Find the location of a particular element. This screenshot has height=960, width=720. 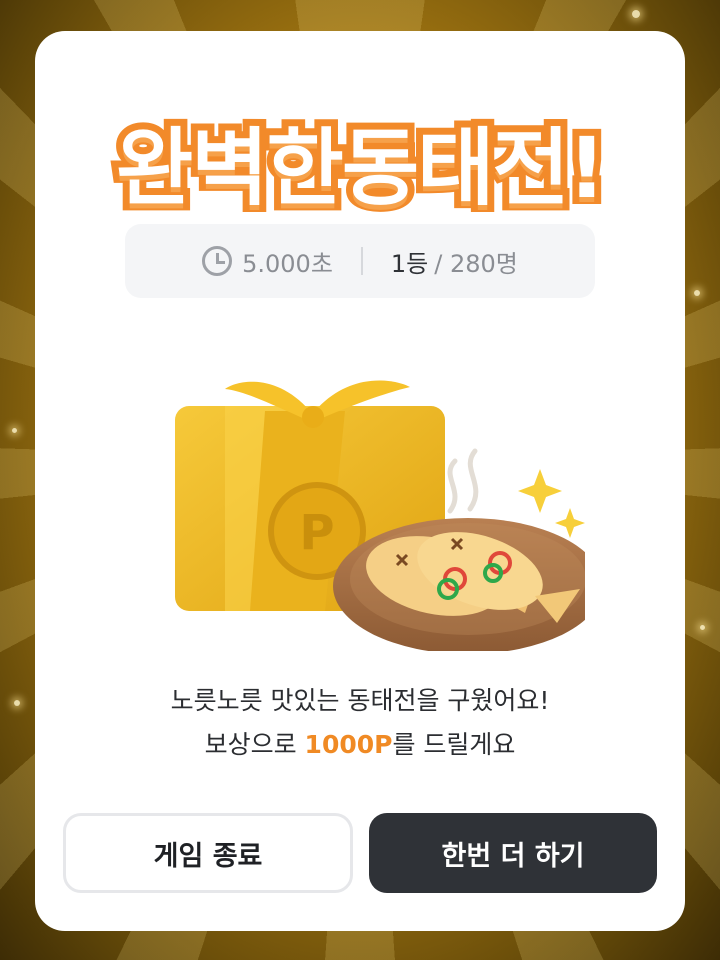

exit-game-button: 게임 종료 is located at coordinates (208, 853).